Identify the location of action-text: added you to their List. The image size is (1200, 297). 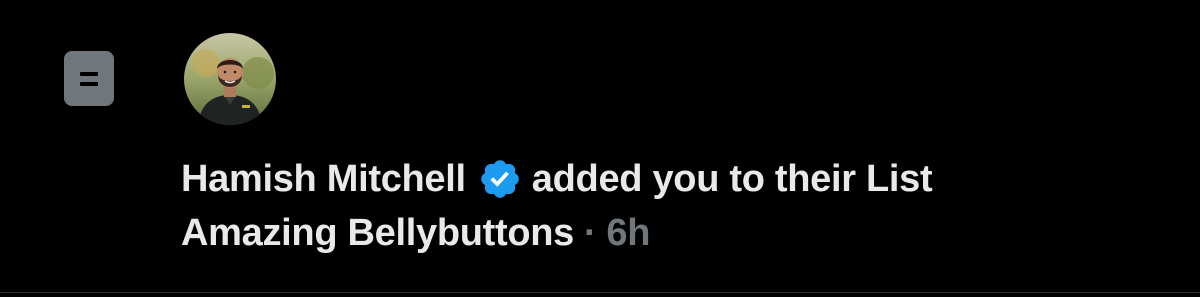
(732, 179).